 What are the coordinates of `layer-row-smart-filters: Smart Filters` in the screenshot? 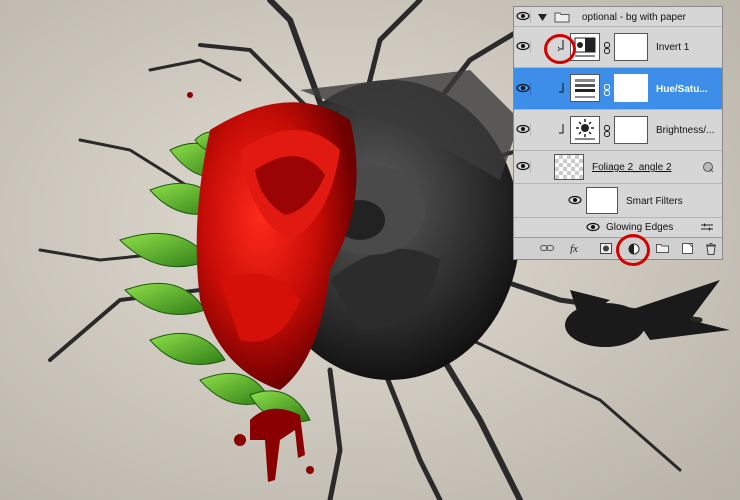 It's located at (618, 201).